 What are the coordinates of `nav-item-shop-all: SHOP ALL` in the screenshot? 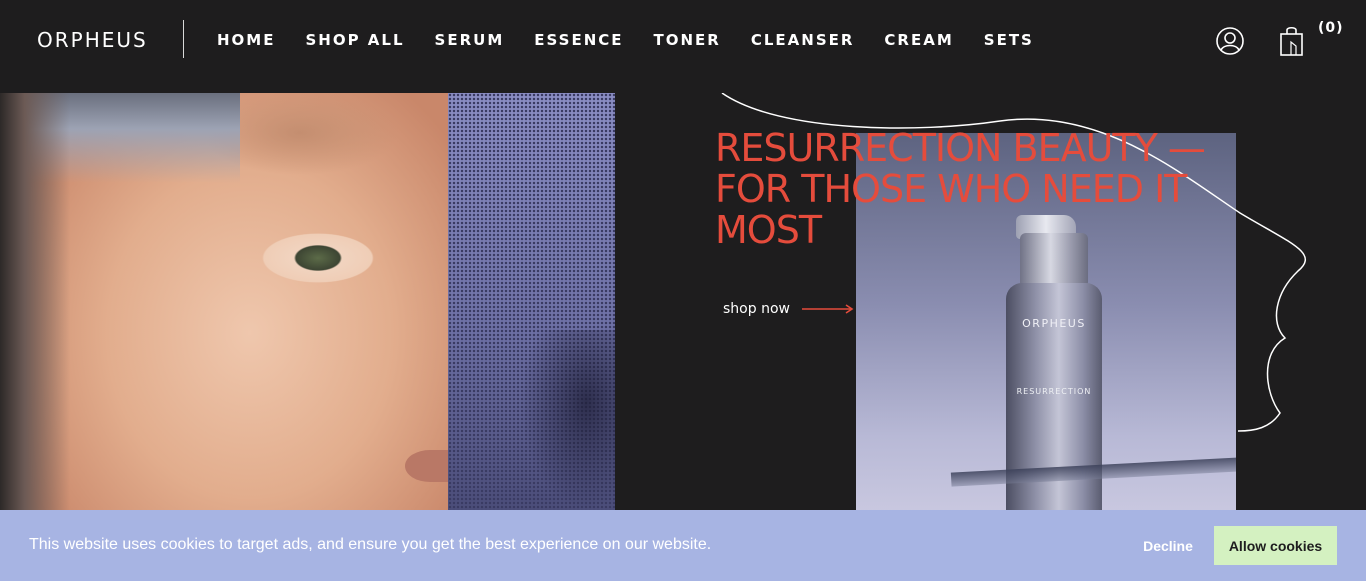 It's located at (354, 40).